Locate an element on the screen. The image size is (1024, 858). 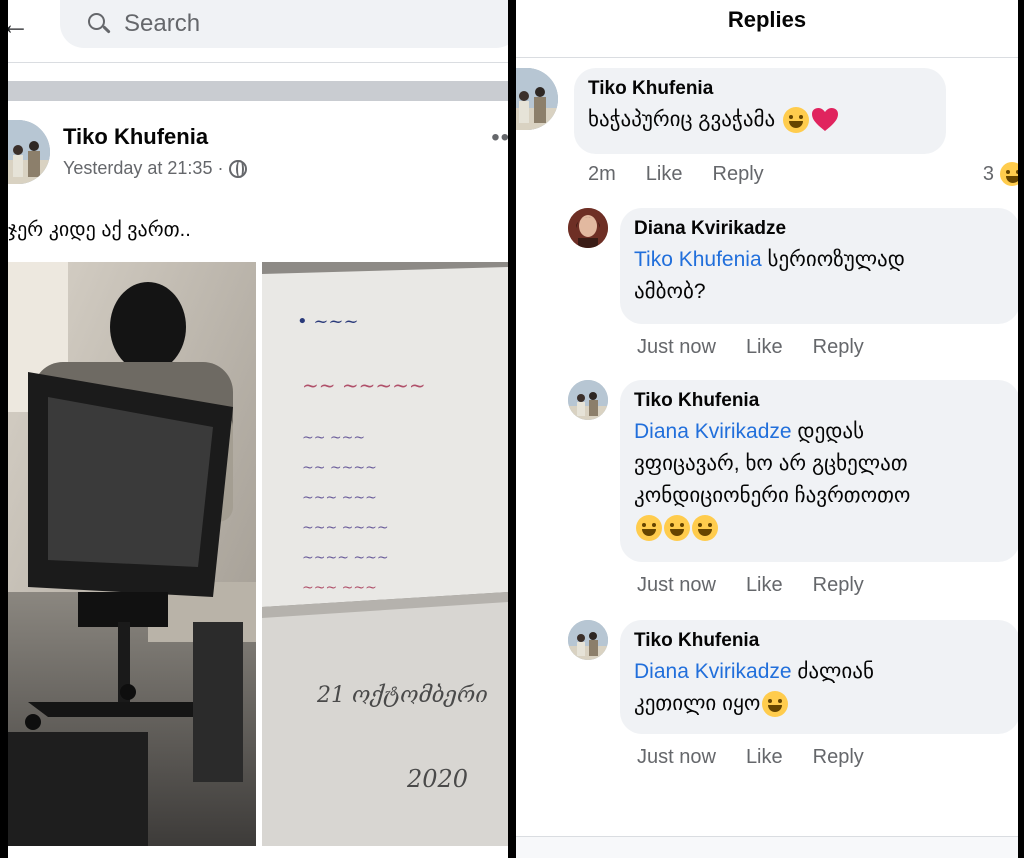
replies-header: Replies is located at coordinates (767, 29).